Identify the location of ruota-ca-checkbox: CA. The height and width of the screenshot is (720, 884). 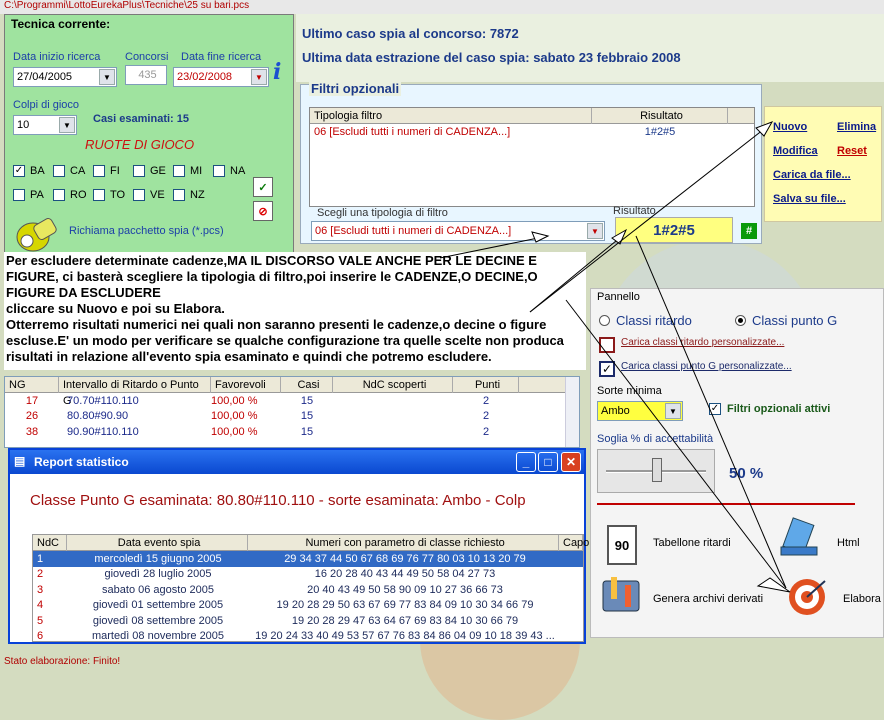
(69, 171).